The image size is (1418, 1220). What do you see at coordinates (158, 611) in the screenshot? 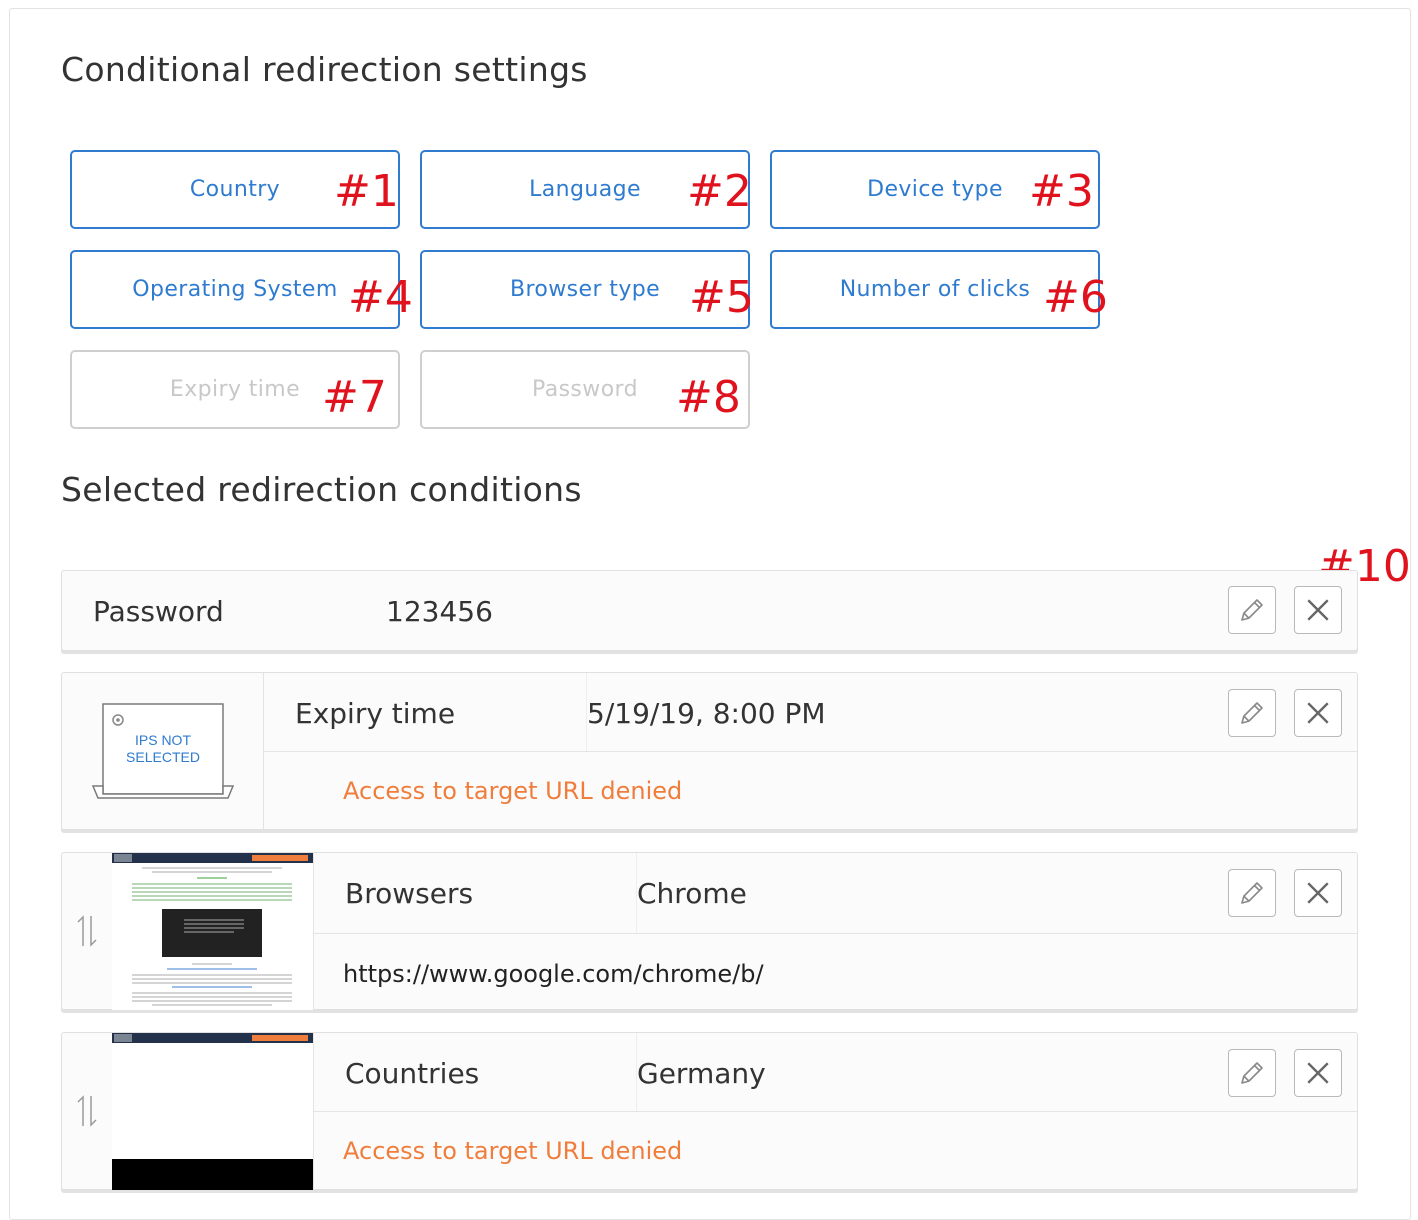
I see `condition-name: Password` at bounding box center [158, 611].